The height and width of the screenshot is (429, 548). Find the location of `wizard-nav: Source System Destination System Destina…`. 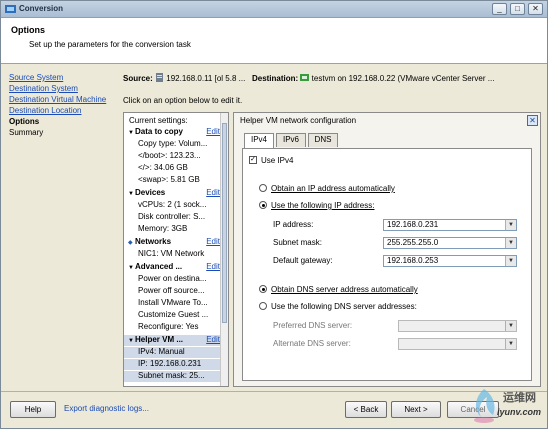

wizard-nav: Source System Destination System Destina… is located at coordinates (63, 106).